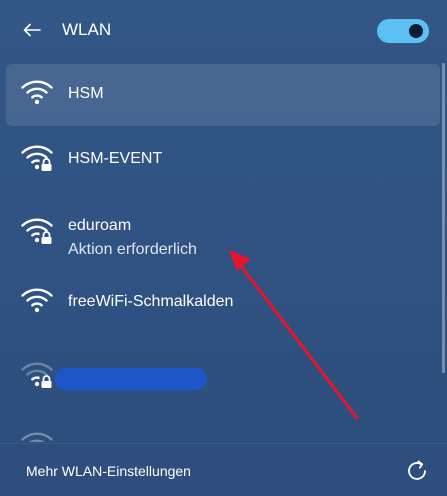 The image size is (447, 496). I want to click on network-name: eduroam, so click(100, 225).